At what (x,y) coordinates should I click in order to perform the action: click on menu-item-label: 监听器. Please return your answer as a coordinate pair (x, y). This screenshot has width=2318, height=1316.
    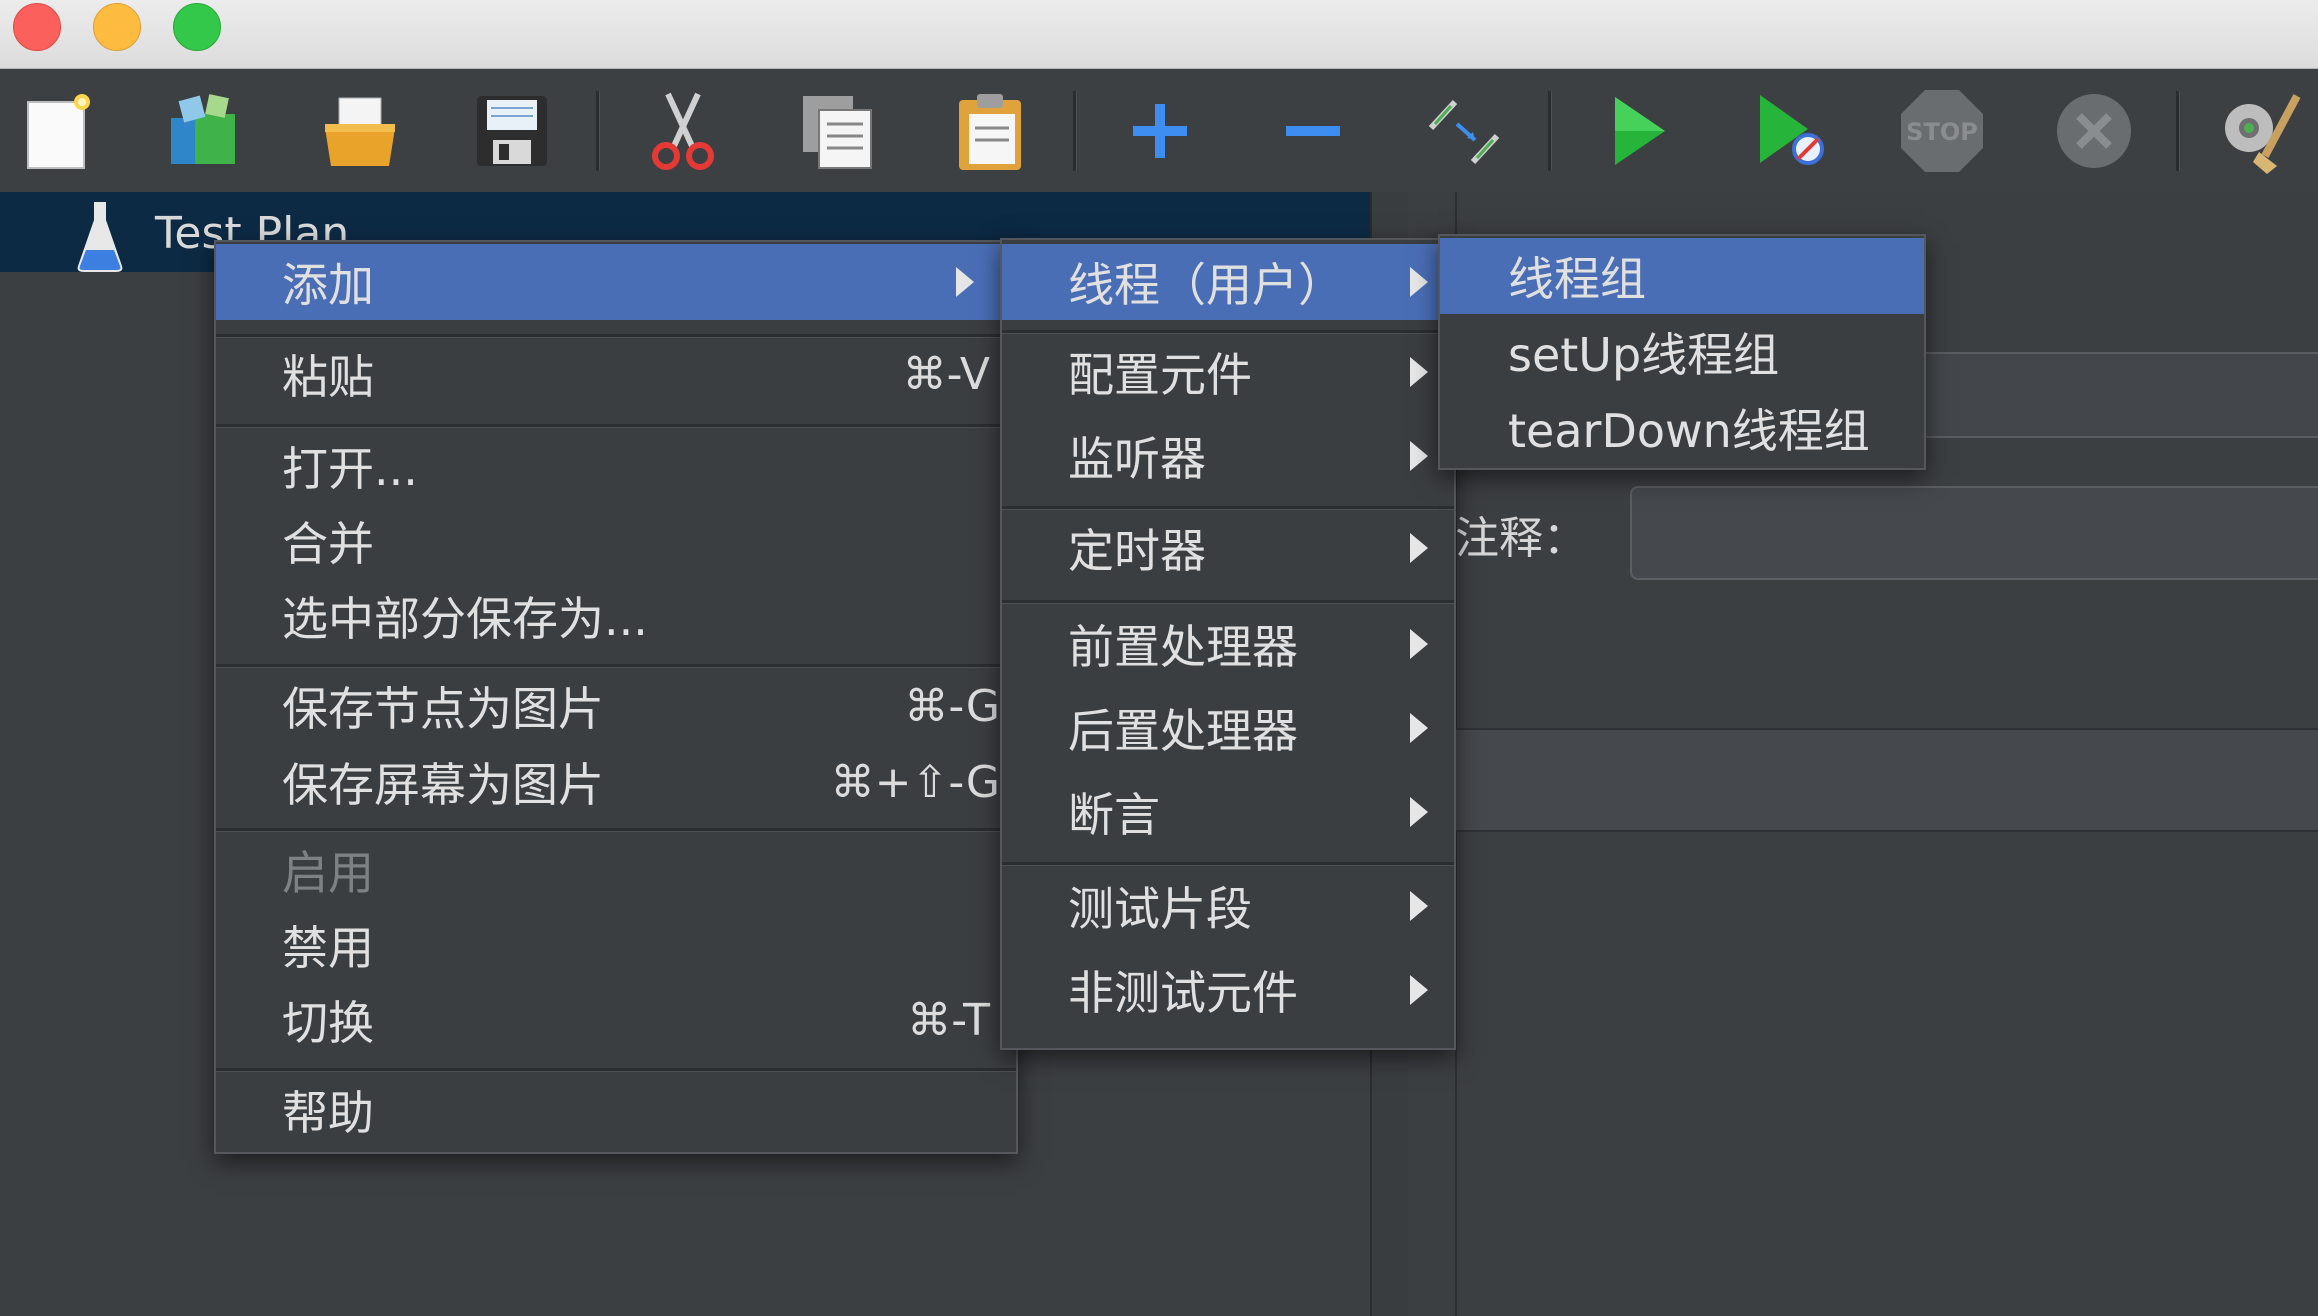
    Looking at the image, I should click on (1137, 459).